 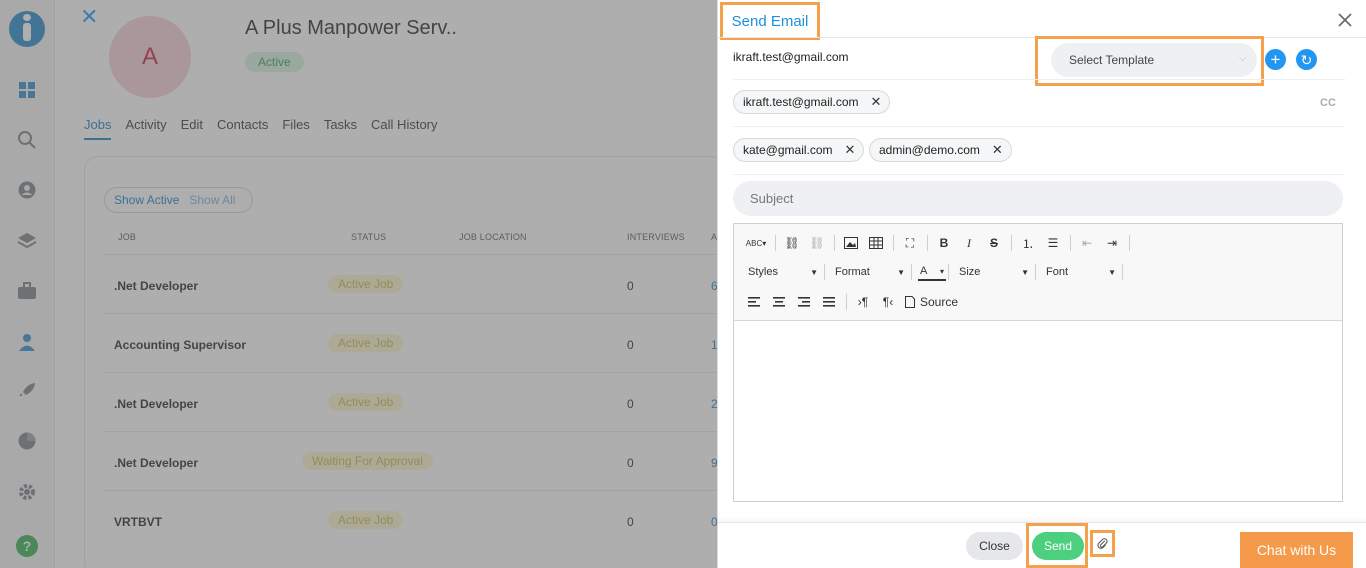 I want to click on ltr-direction-icon: ›¶, so click(x=863, y=302).